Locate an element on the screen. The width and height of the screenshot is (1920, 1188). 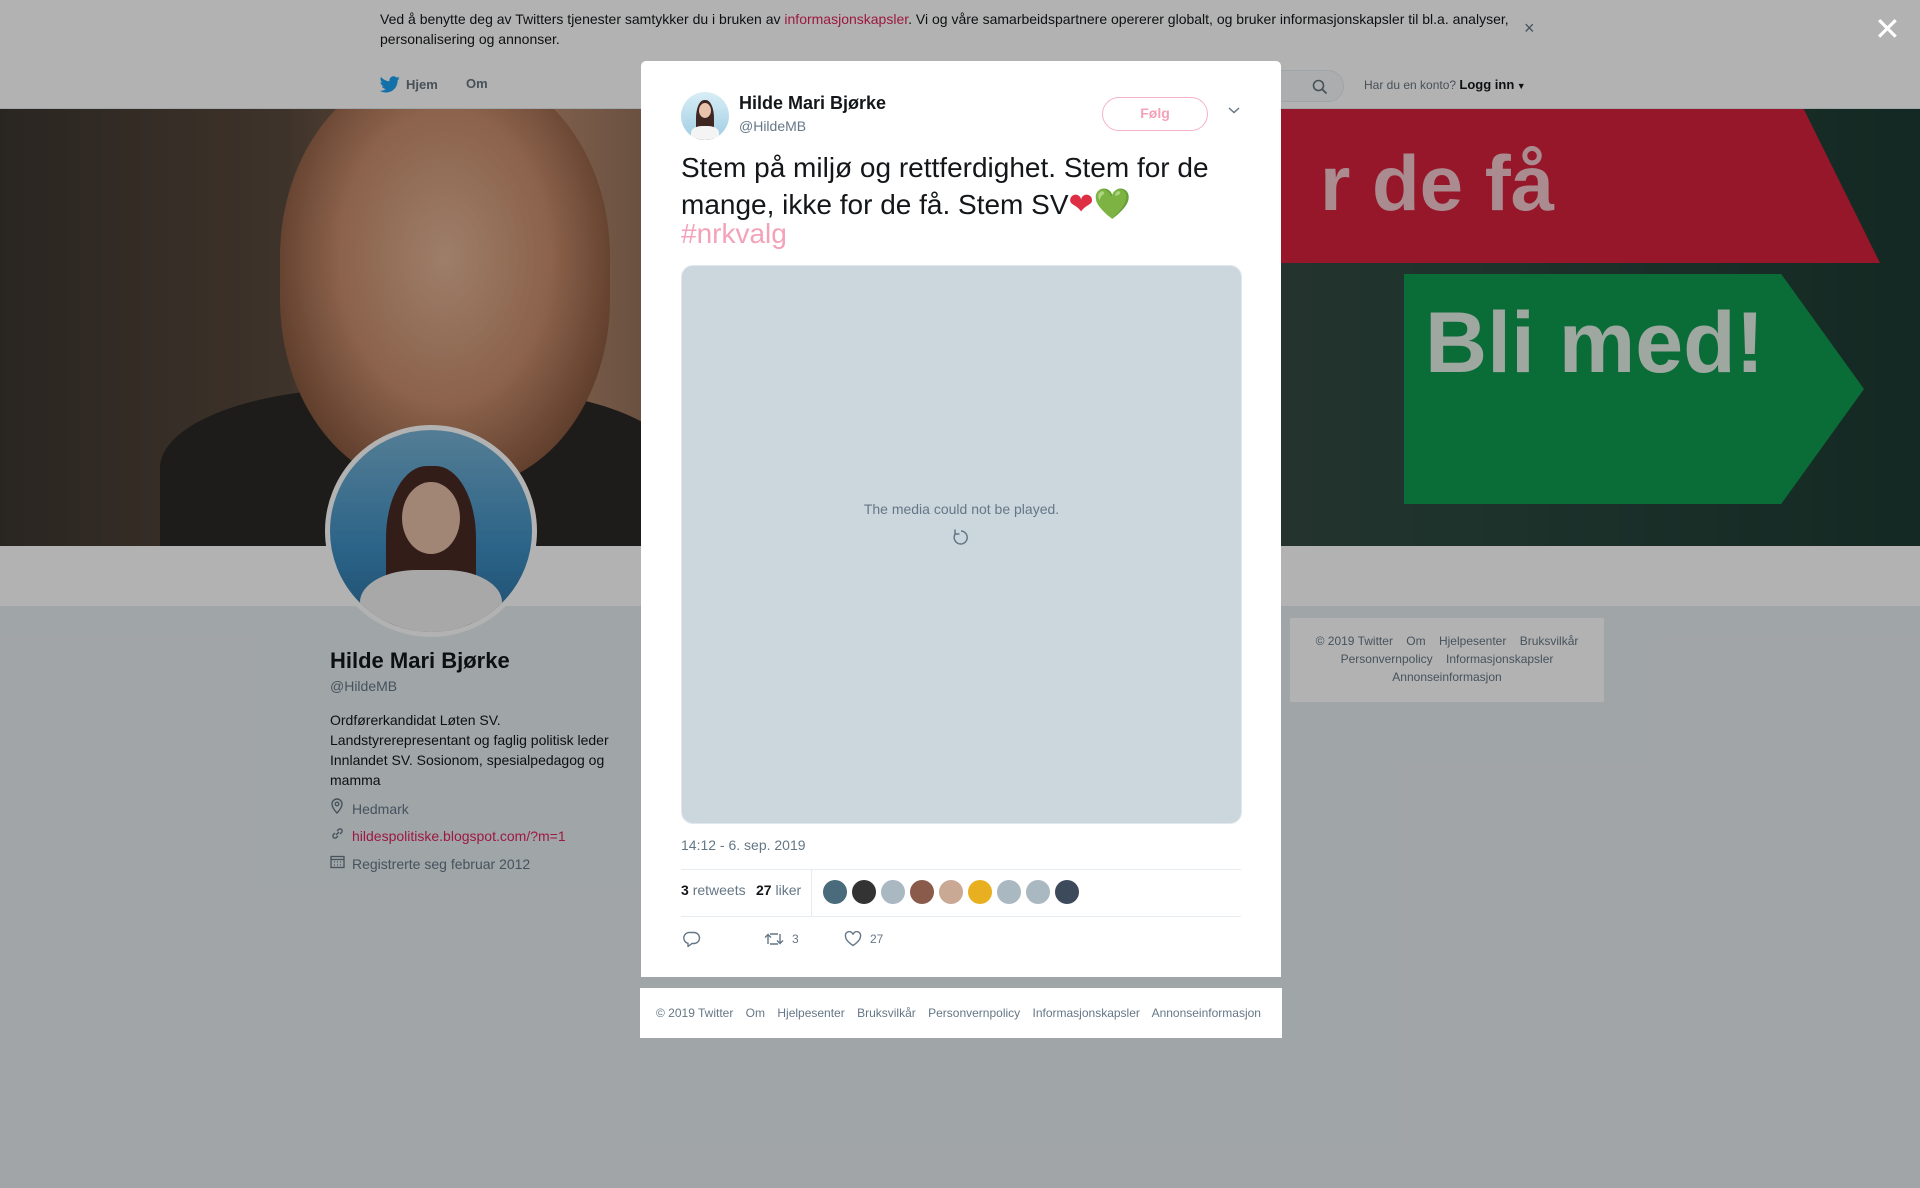
tweet-timestamp: 14:12 - 6. sep. 2019 is located at coordinates (743, 845).